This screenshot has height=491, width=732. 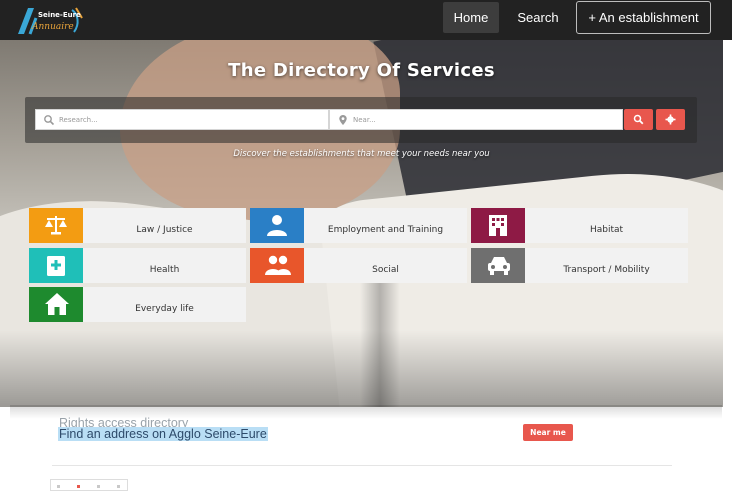 I want to click on category-everyday-life: Everyday life, so click(x=137, y=304).